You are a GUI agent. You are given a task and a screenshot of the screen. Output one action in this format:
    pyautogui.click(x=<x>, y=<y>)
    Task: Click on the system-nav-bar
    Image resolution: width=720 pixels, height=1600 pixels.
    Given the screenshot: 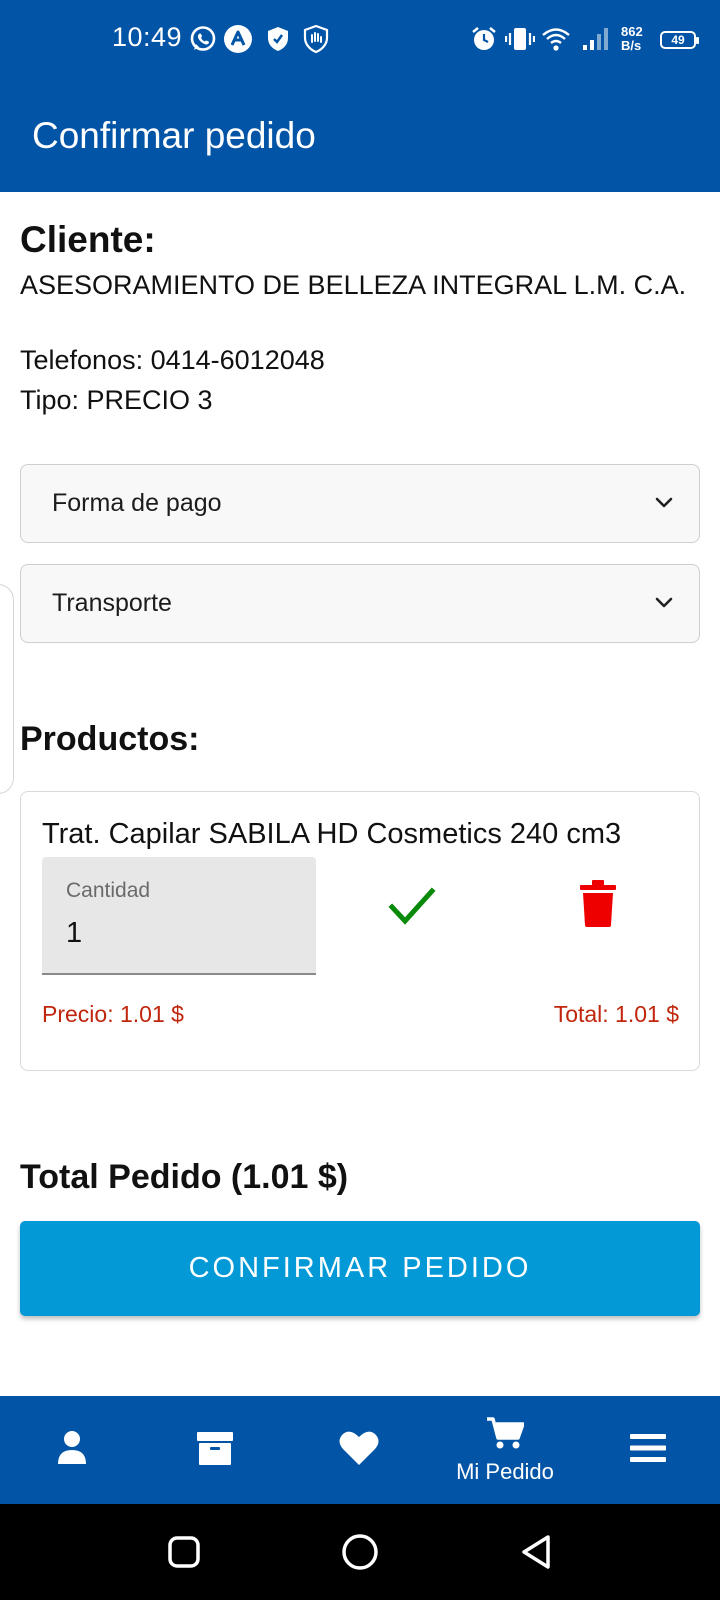 What is the action you would take?
    pyautogui.click(x=360, y=1552)
    